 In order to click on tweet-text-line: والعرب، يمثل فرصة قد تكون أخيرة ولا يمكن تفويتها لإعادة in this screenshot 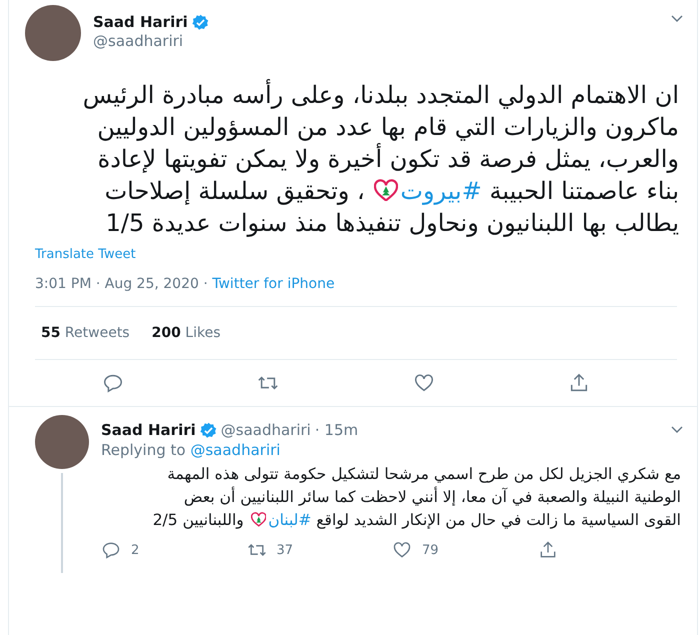, I will do `click(387, 159)`.